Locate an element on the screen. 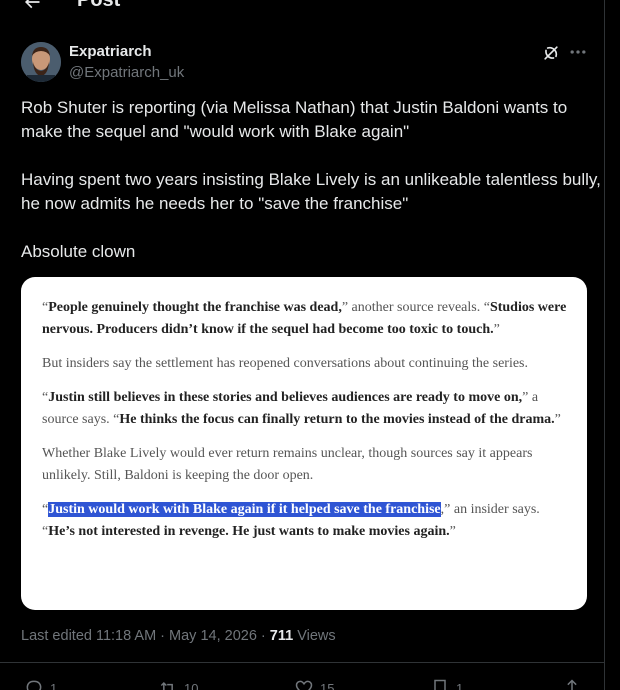 The height and width of the screenshot is (690, 620). views-count: 711 is located at coordinates (281, 636).